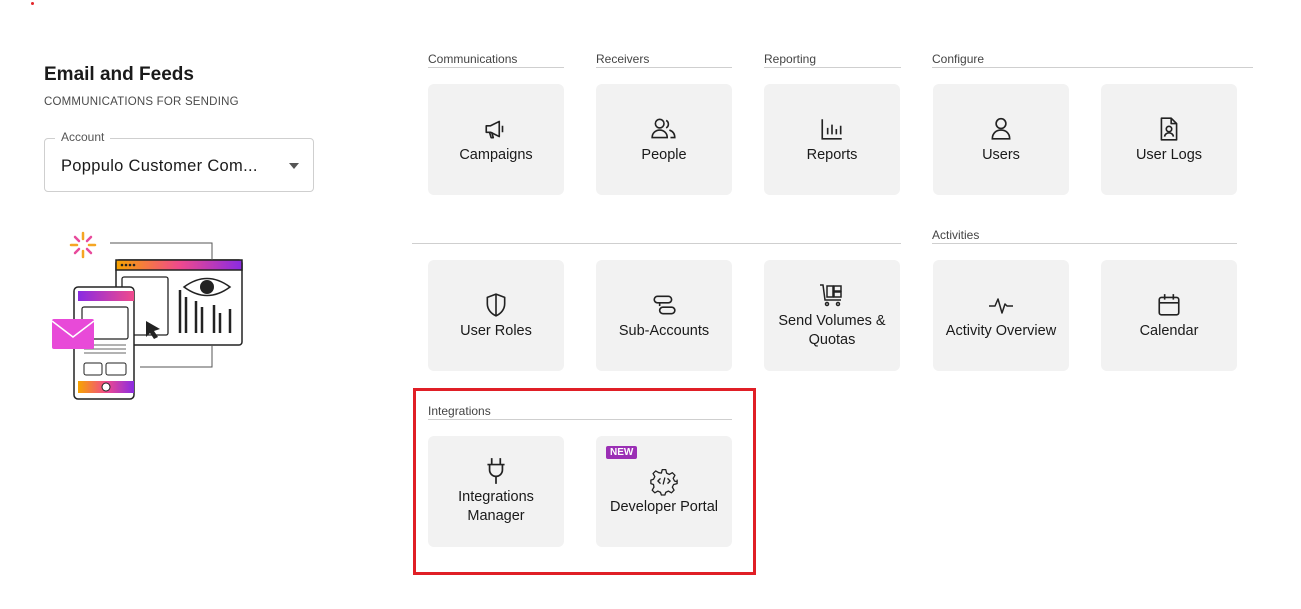 This screenshot has width=1301, height=609. I want to click on chevron-down-icon, so click(294, 166).